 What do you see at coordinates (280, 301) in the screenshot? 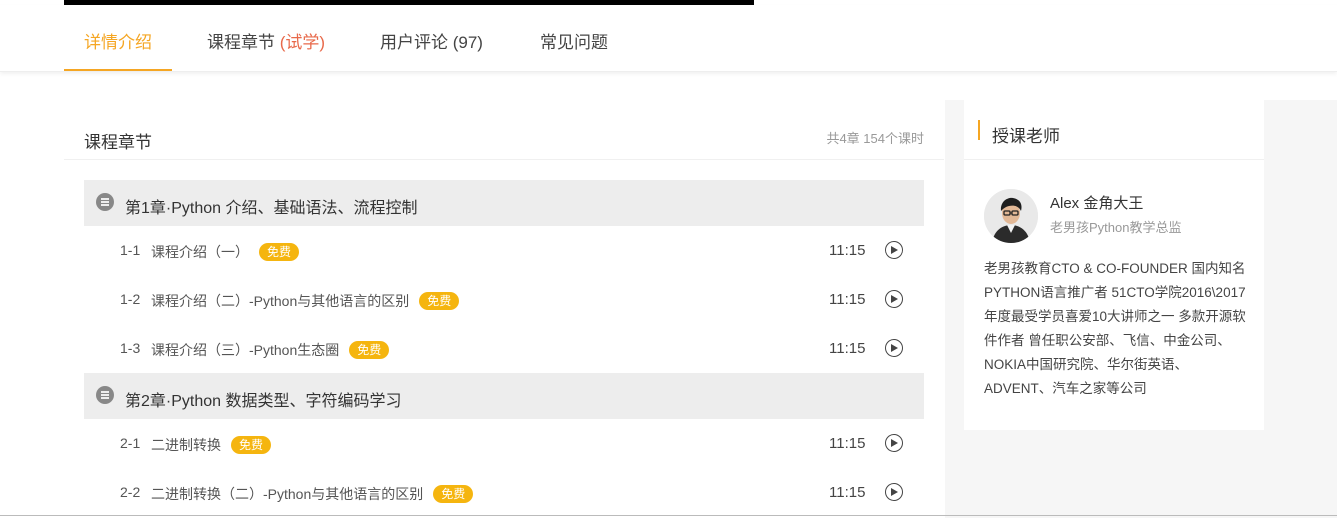
I see `lesson-title: 课程介绍（二）-Python与其他语言的区别` at bounding box center [280, 301].